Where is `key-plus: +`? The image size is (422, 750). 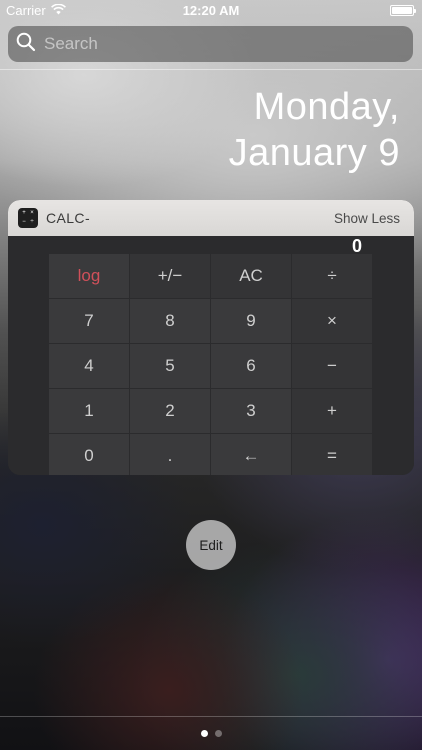 key-plus: + is located at coordinates (332, 411).